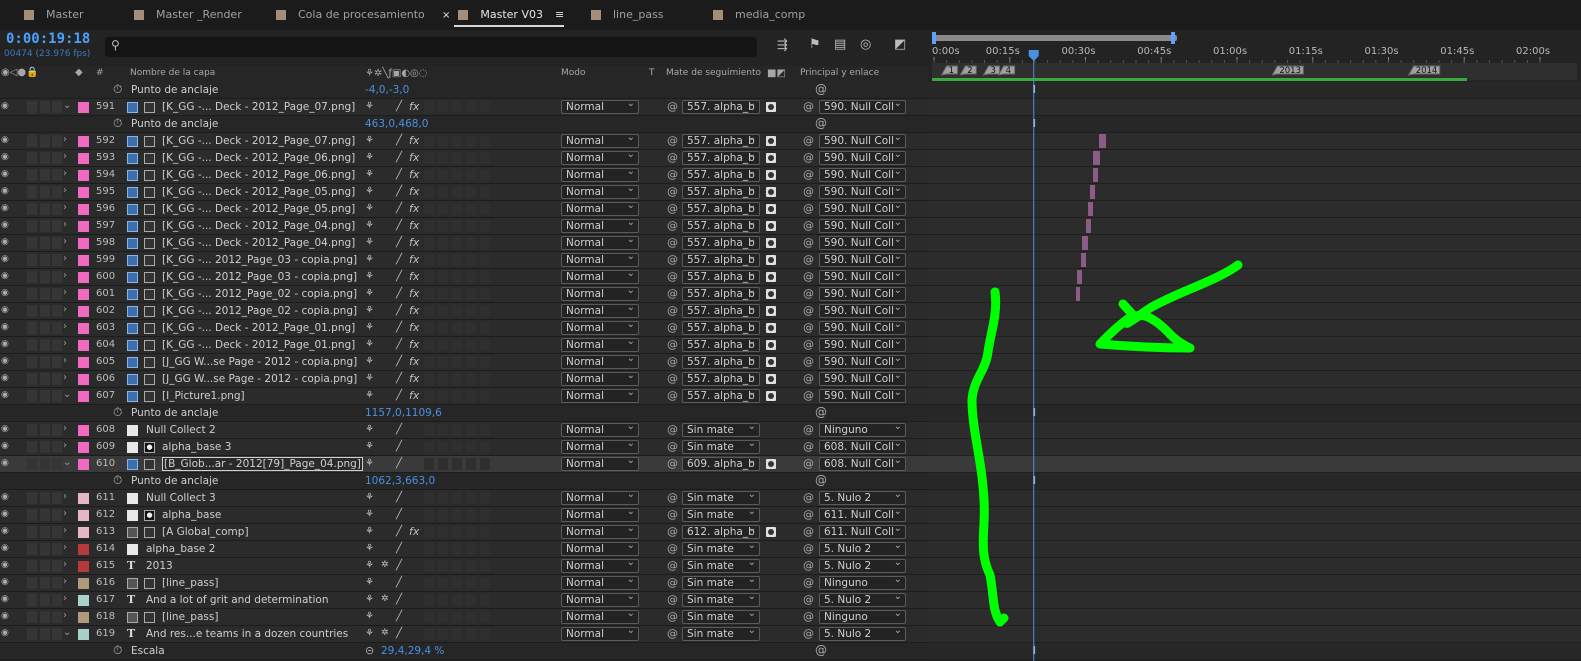  I want to click on chevron-down-icon: ⌄, so click(67, 632).